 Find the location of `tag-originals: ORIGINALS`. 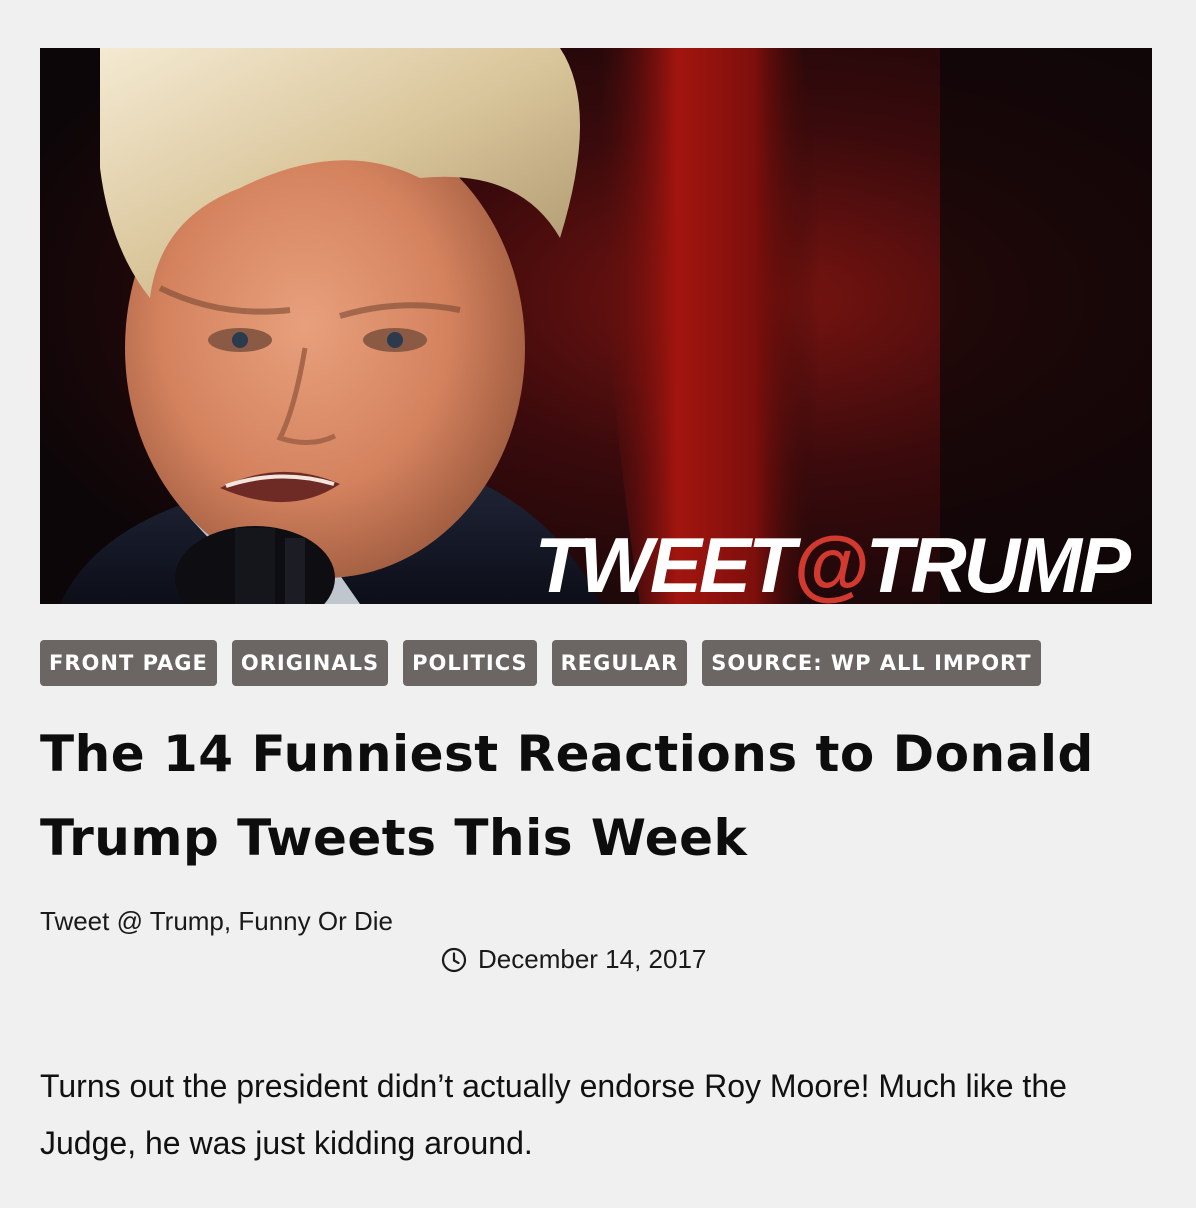

tag-originals: ORIGINALS is located at coordinates (310, 663).